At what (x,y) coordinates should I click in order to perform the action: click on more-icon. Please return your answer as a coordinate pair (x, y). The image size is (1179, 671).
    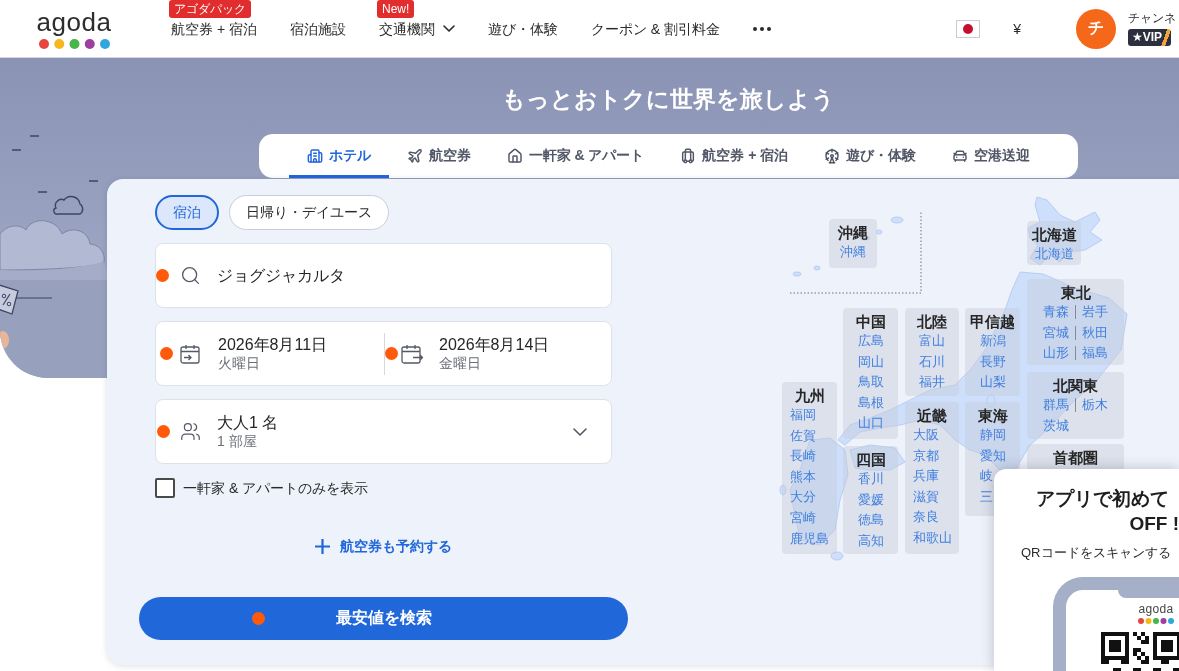
    Looking at the image, I should click on (762, 28).